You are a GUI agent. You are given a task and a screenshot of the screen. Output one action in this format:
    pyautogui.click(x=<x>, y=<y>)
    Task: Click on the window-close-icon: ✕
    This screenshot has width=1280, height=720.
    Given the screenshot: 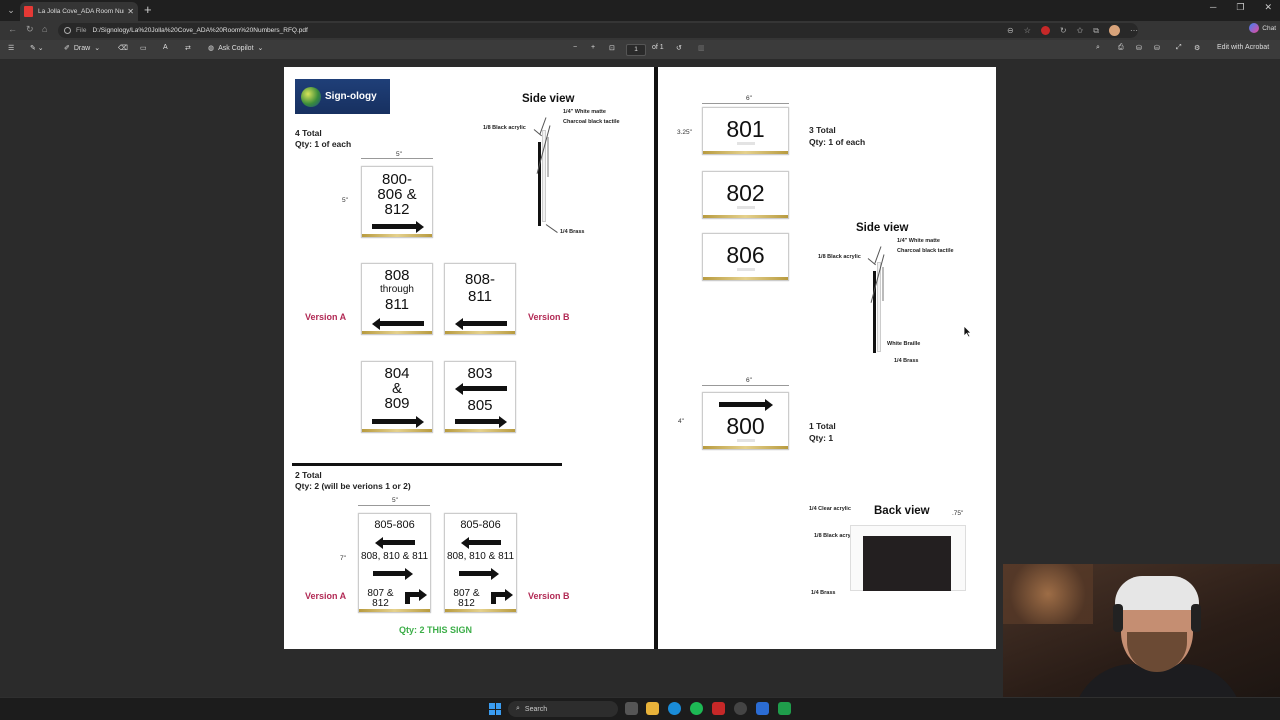 What is the action you would take?
    pyautogui.click(x=1268, y=7)
    